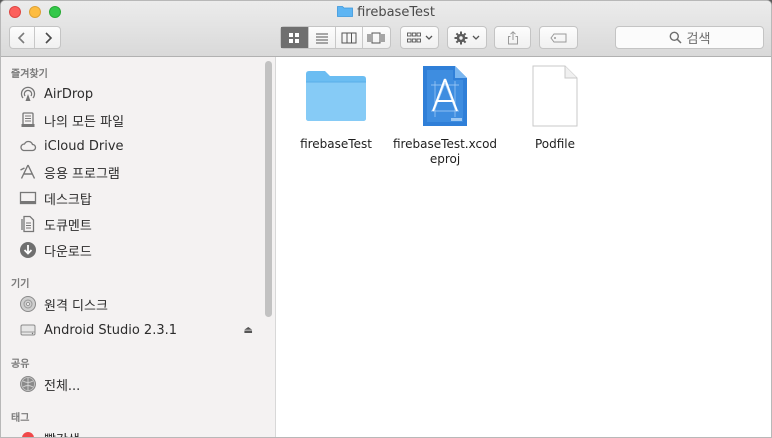 The width and height of the screenshot is (772, 438). What do you see at coordinates (62, 433) in the screenshot?
I see `sidebar-item-label: 빨간색` at bounding box center [62, 433].